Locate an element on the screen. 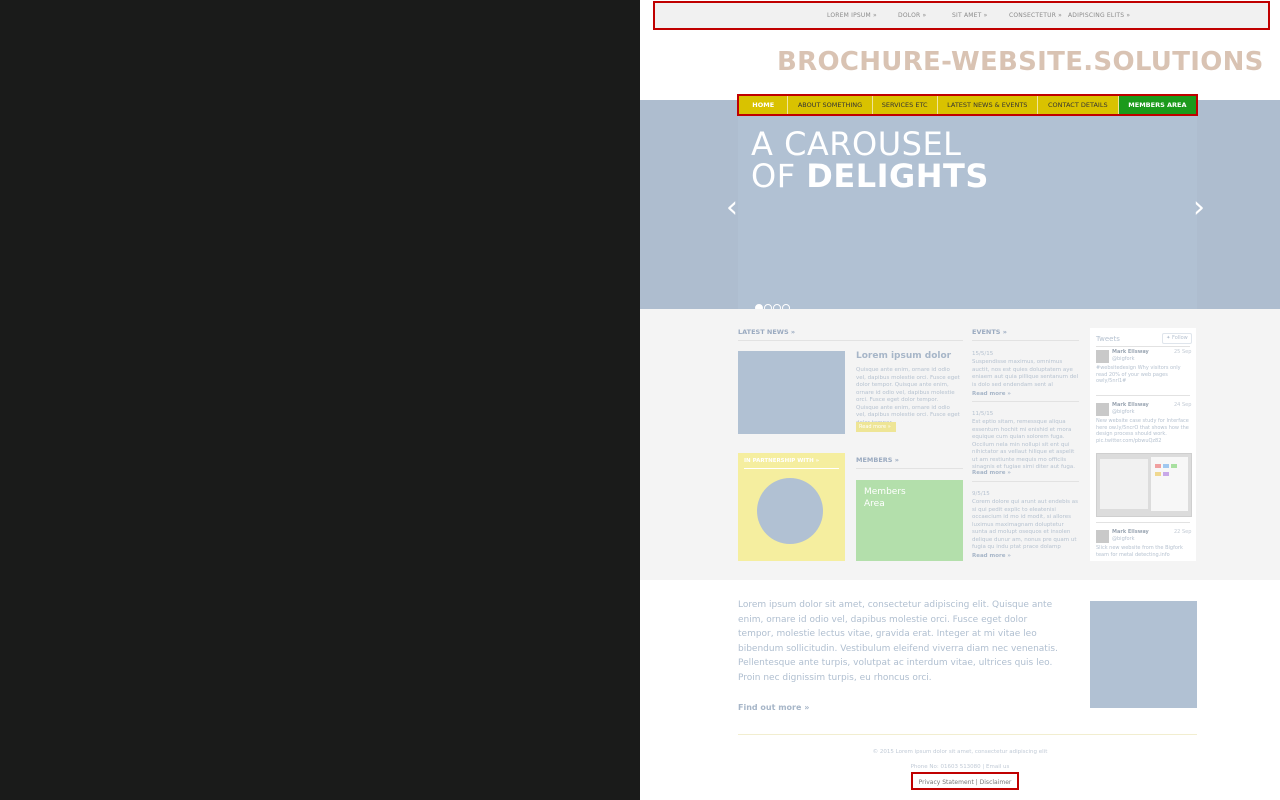 This screenshot has height=800, width=1280. tweet-date: 22 Sep is located at coordinates (1182, 532).